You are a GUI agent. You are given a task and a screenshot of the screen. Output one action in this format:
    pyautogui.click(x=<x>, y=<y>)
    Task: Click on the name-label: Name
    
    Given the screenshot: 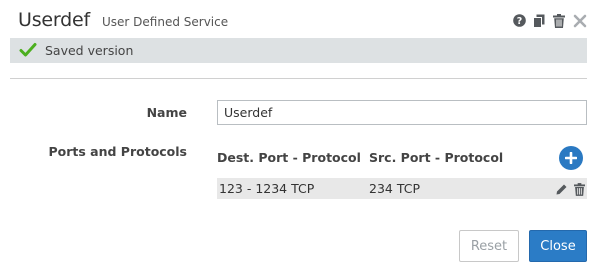 What is the action you would take?
    pyautogui.click(x=166, y=112)
    